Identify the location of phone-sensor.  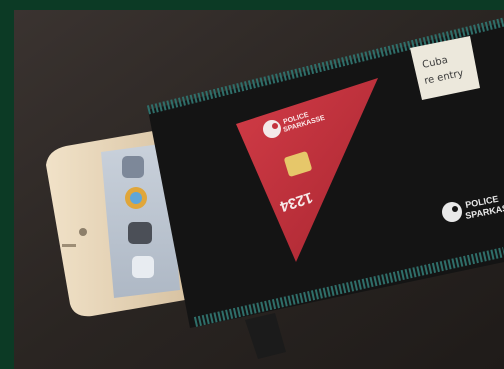
(69, 245).